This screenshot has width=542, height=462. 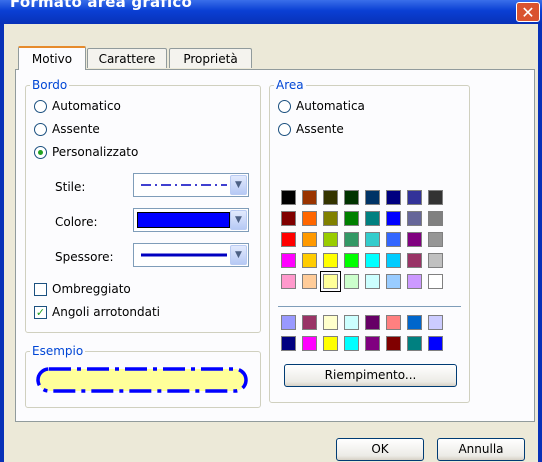 What do you see at coordinates (58, 351) in the screenshot?
I see `esempio-label: Esempio` at bounding box center [58, 351].